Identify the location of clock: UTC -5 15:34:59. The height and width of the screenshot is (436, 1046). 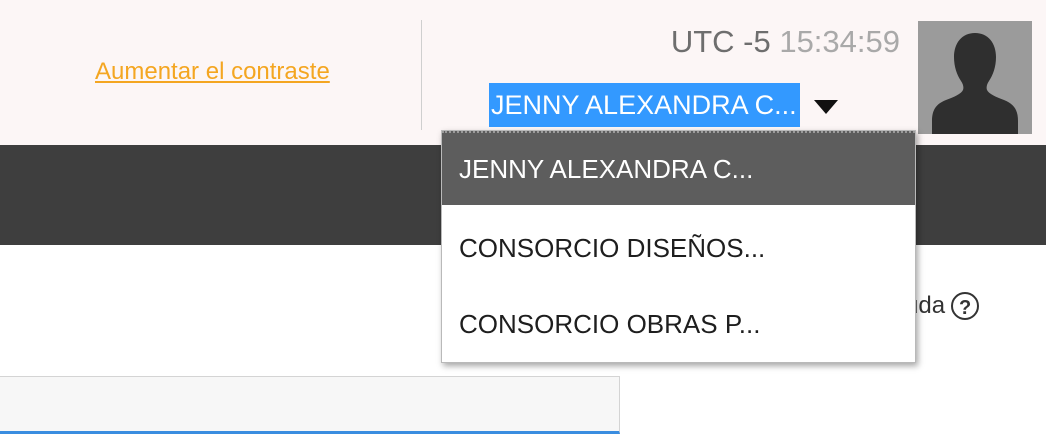
(785, 42).